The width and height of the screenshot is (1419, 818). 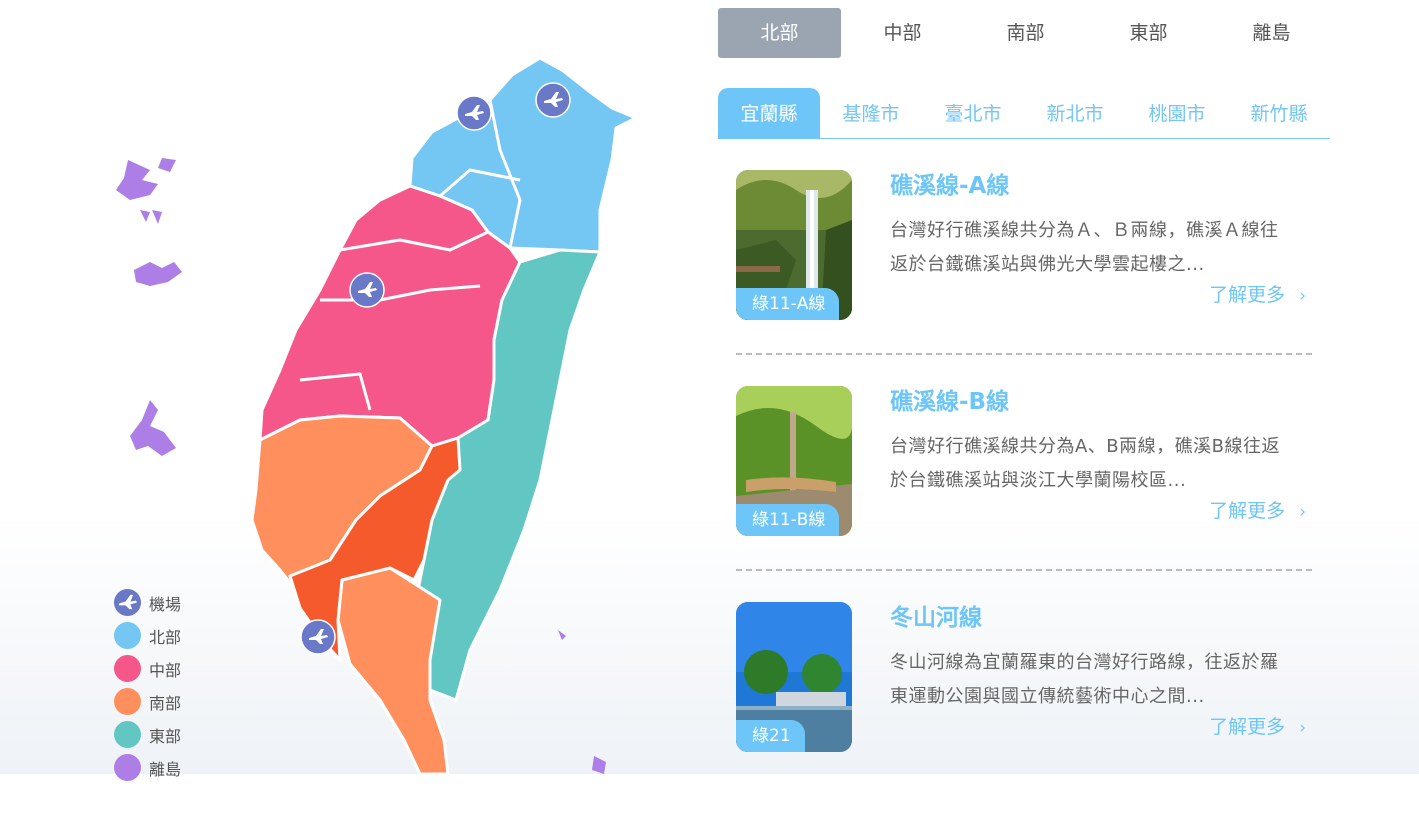 I want to click on legend-item-east: 東部, so click(x=147, y=734).